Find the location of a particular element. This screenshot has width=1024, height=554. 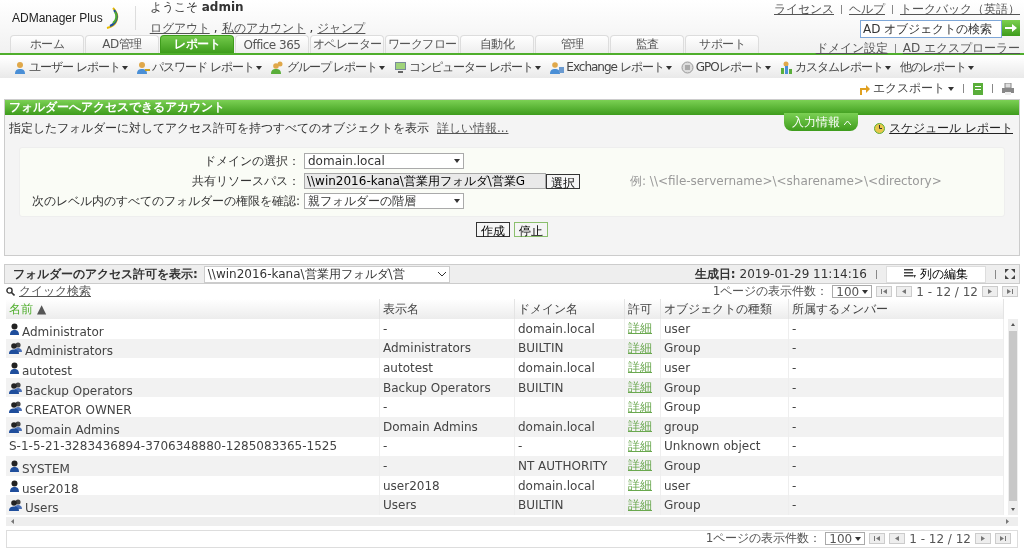

nav-tab: 管理 is located at coordinates (572, 44).